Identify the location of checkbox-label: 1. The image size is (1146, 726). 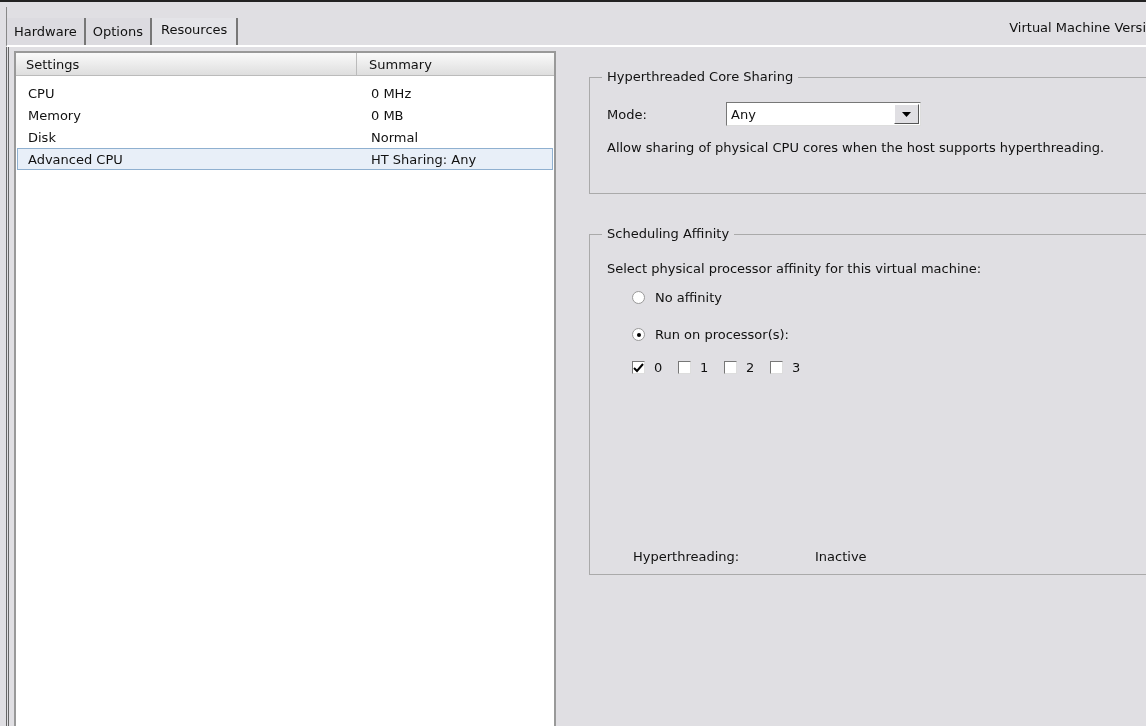
(705, 367).